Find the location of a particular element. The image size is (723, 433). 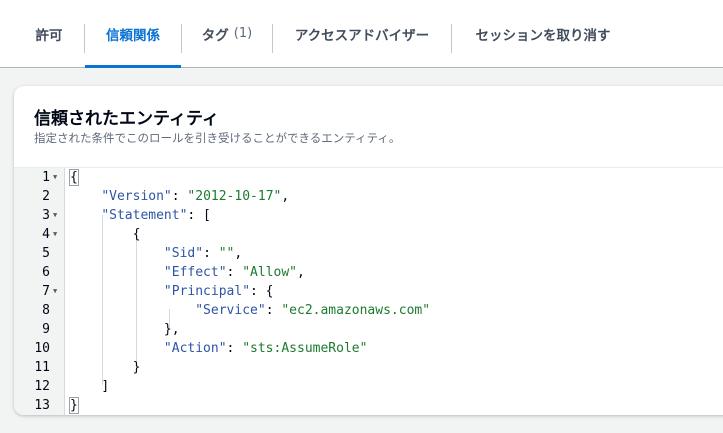

code-line: 7 ▼ "Principal": { is located at coordinates (368, 291).